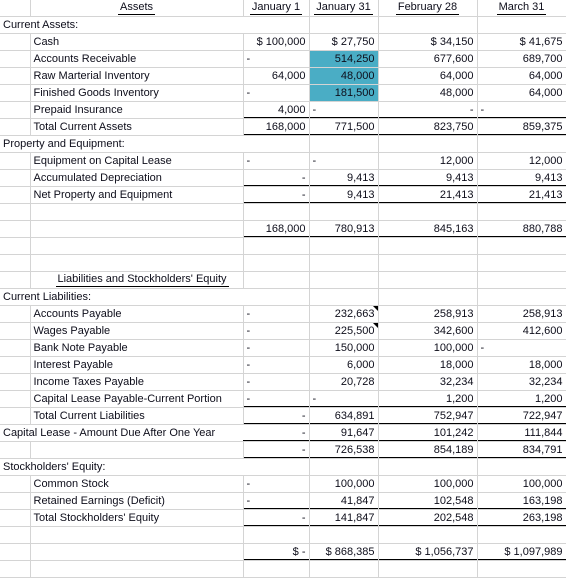 The image size is (566, 578). I want to click on cell-spacer-1-jan1, so click(276, 212).